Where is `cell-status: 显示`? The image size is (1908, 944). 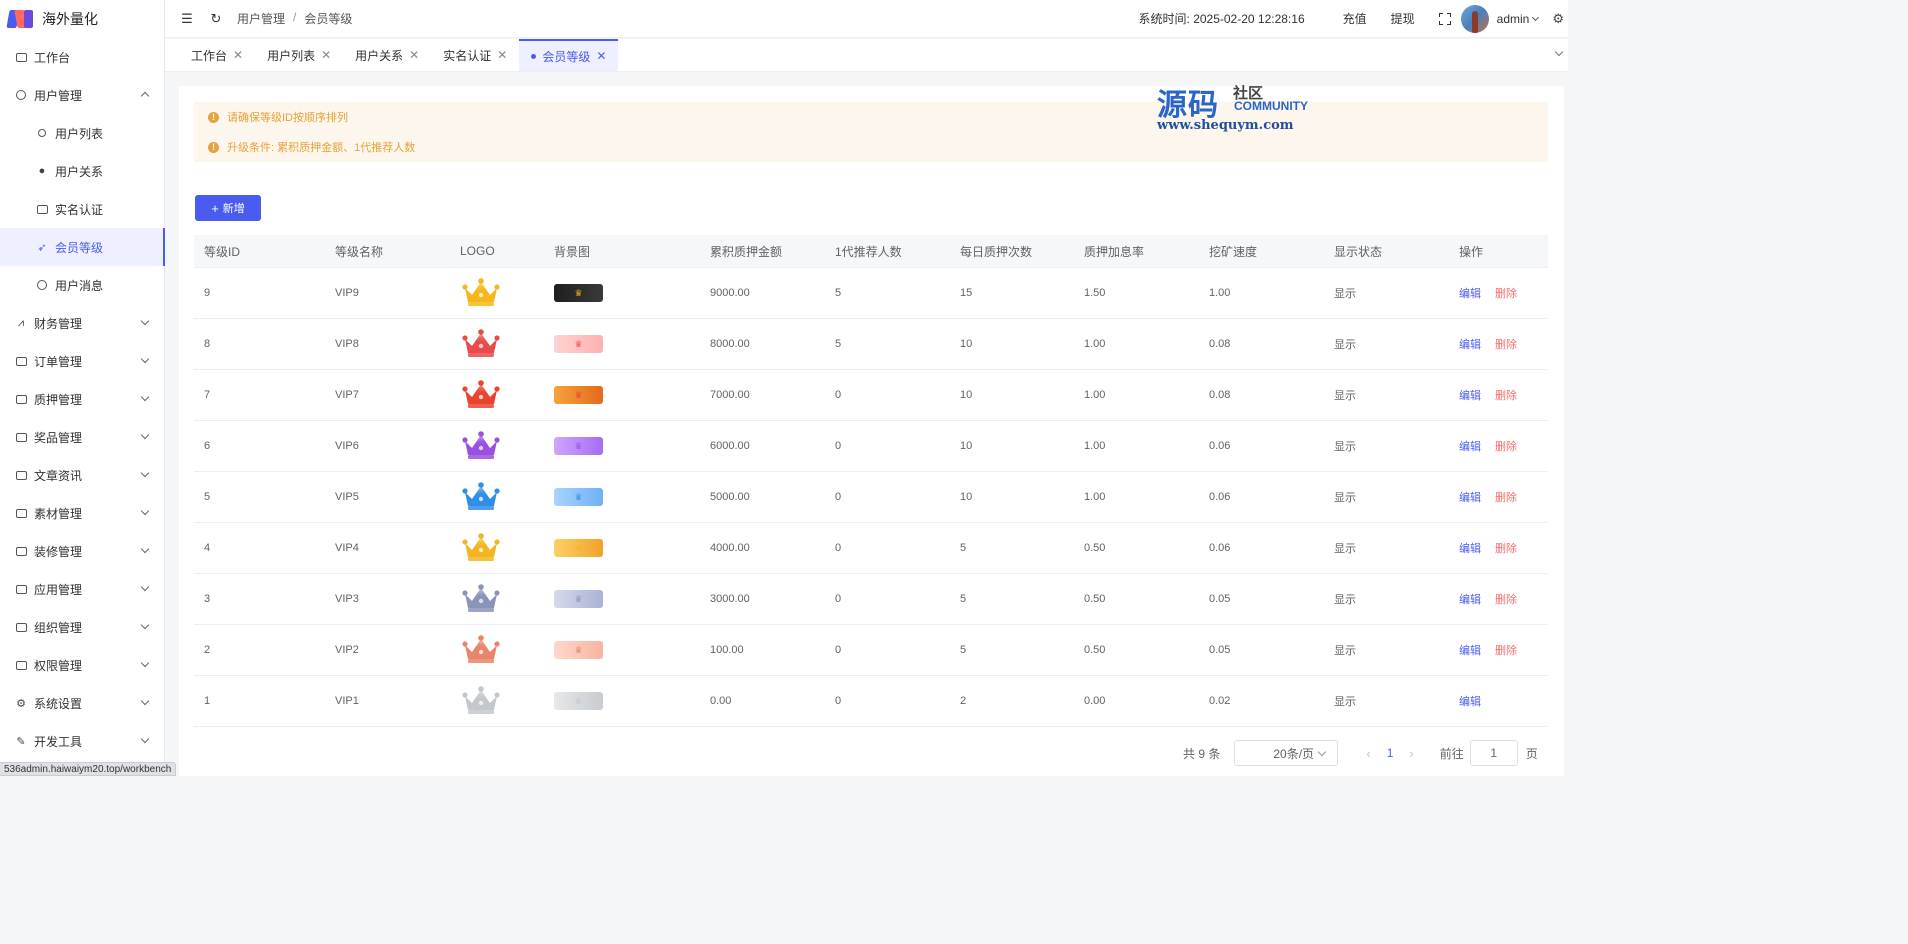
cell-status: 显示 is located at coordinates (1345, 549).